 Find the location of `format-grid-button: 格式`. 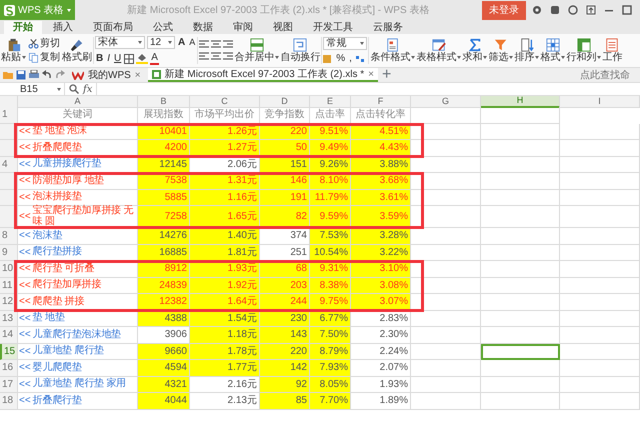

format-grid-button: 格式 is located at coordinates (553, 50).